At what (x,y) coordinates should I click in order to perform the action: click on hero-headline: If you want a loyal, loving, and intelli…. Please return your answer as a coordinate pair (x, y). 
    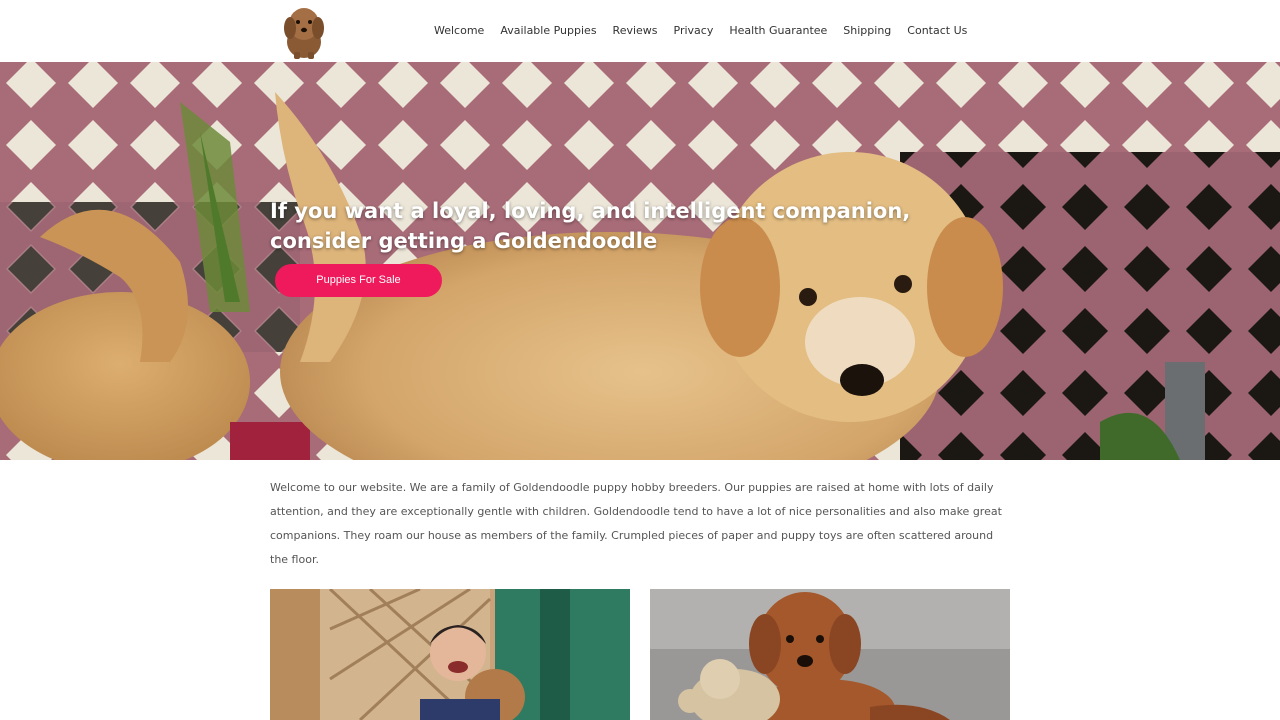
    Looking at the image, I should click on (590, 226).